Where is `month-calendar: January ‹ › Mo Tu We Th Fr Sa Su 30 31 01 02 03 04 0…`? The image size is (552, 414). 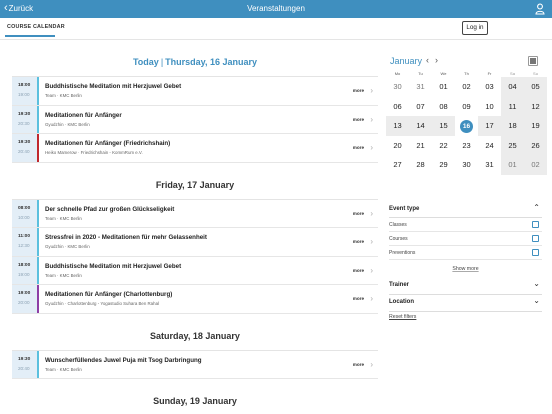
month-calendar: January ‹ › Mo Tu We Th Fr Sa Su 30 31 01 02 03 04 0… is located at coordinates (466, 113).